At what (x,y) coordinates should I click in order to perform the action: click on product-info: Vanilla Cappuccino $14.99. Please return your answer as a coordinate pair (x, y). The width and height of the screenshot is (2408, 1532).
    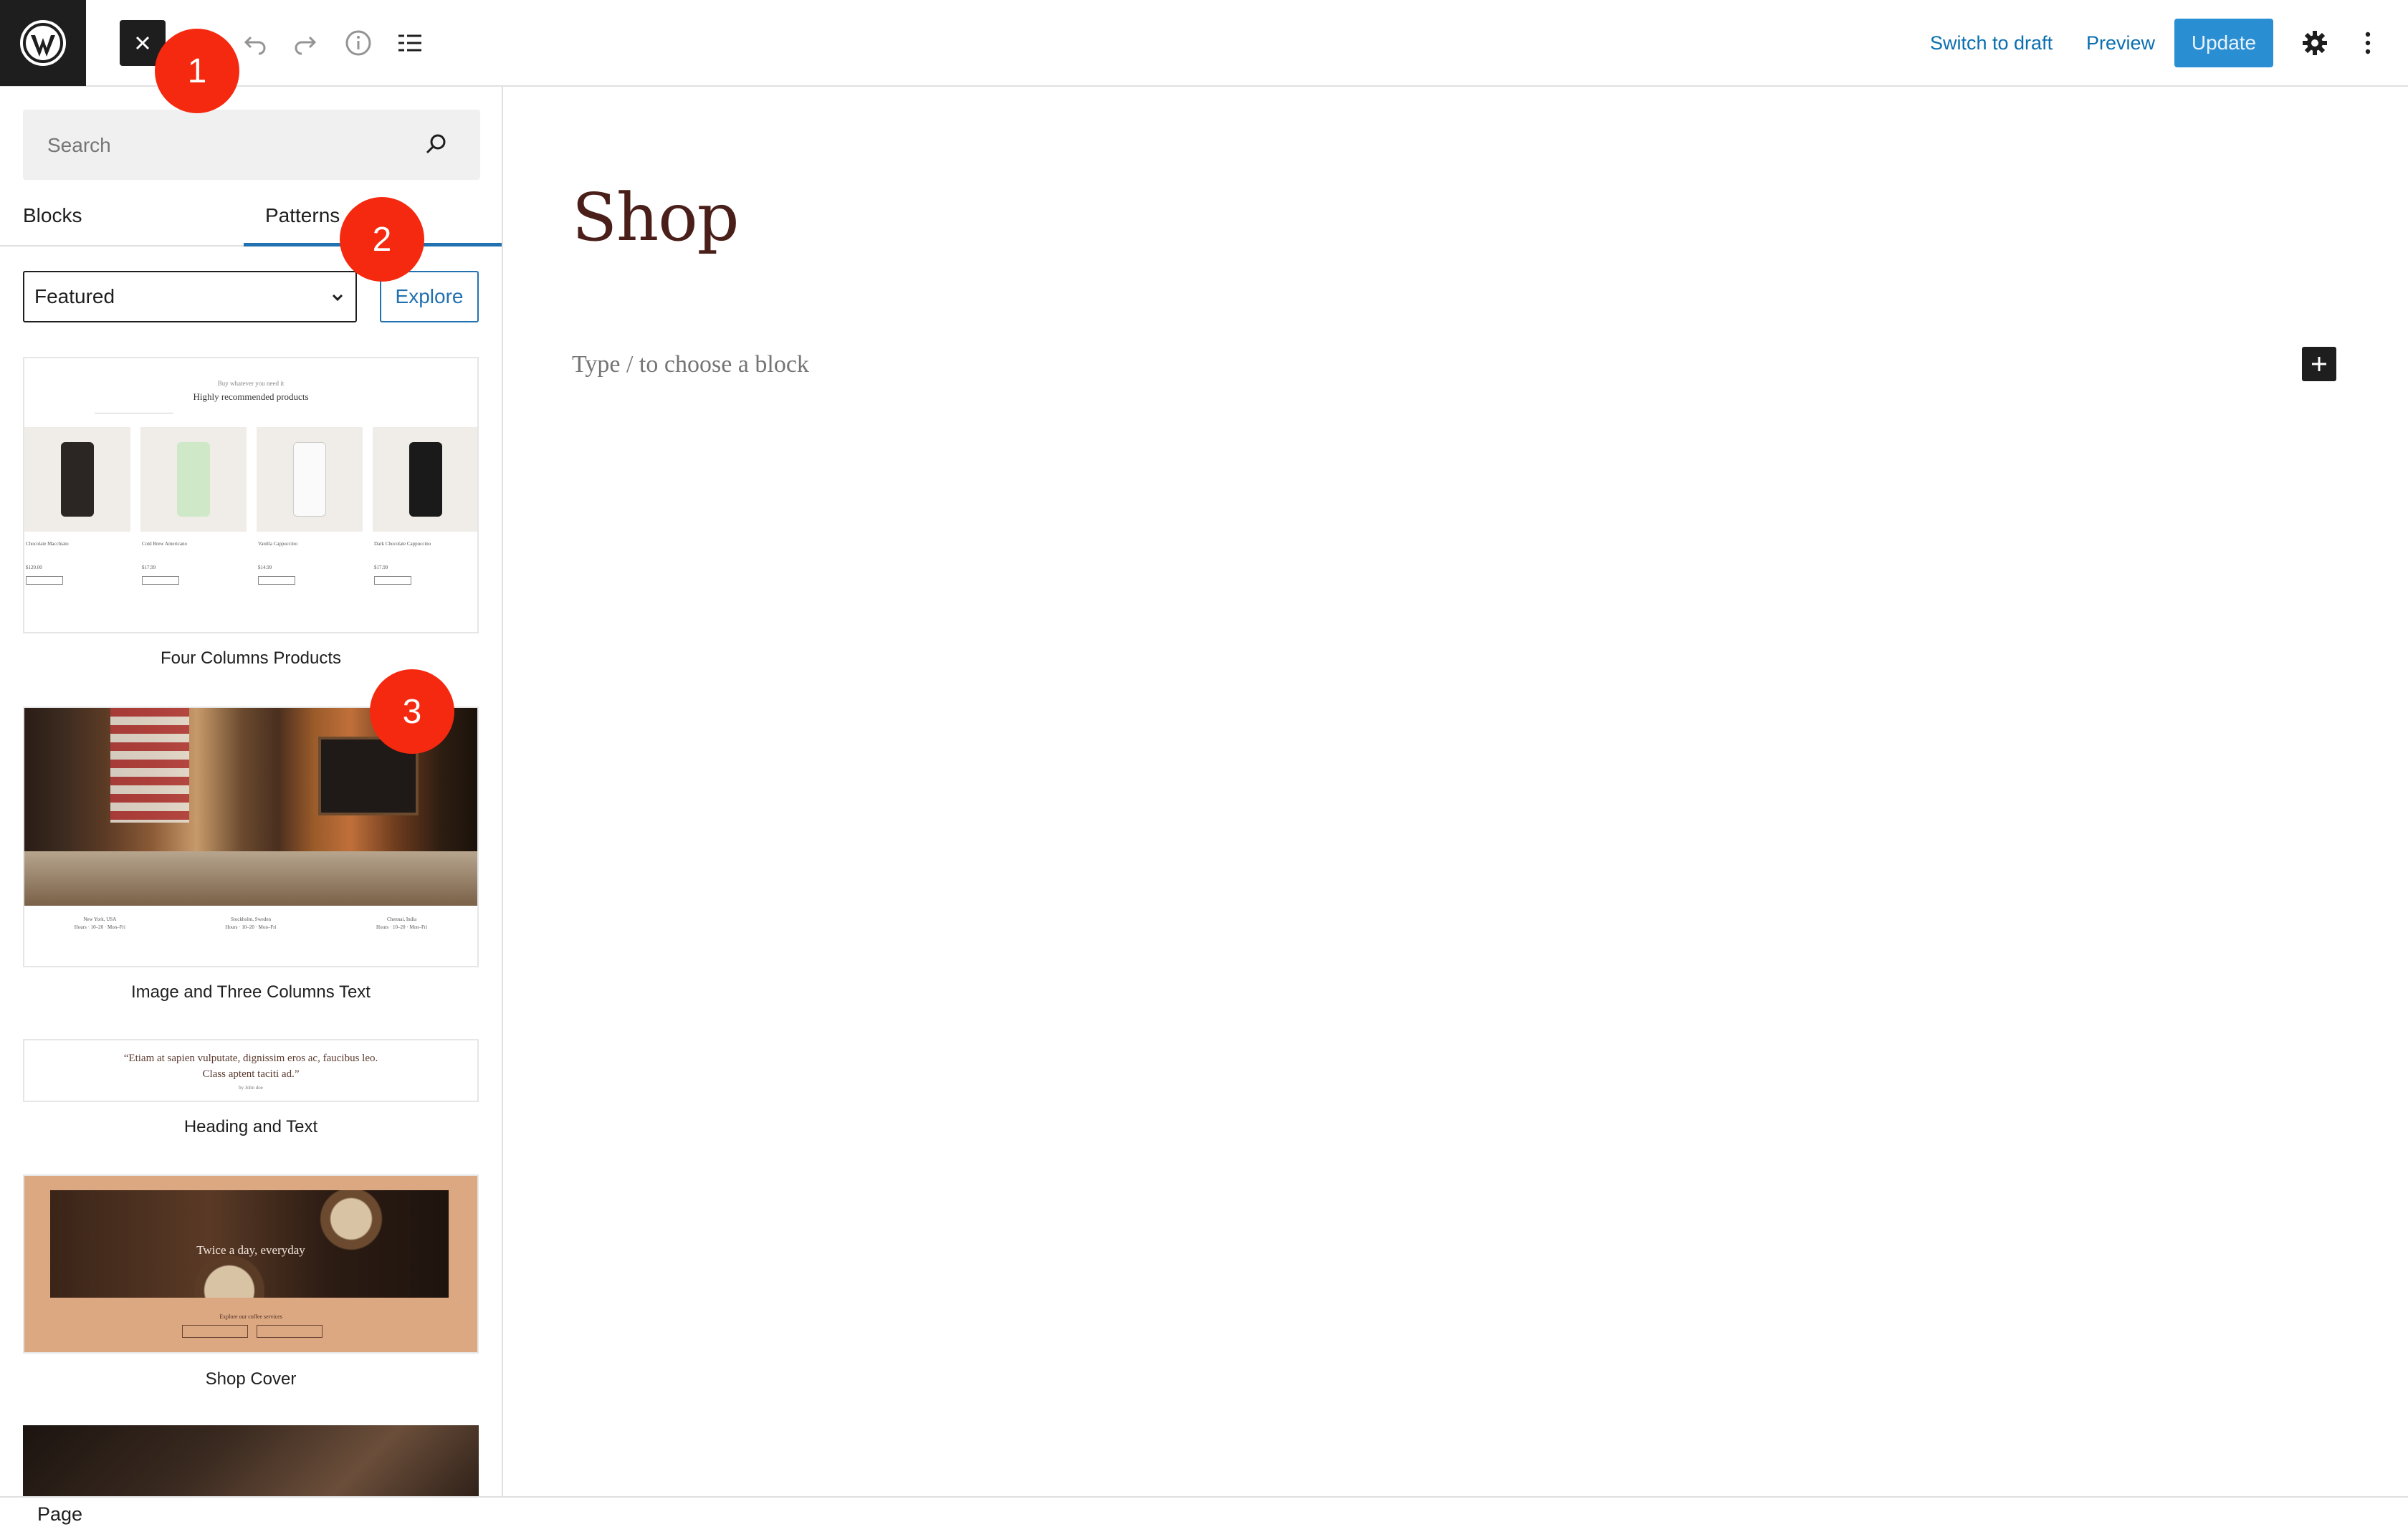
    Looking at the image, I should click on (311, 562).